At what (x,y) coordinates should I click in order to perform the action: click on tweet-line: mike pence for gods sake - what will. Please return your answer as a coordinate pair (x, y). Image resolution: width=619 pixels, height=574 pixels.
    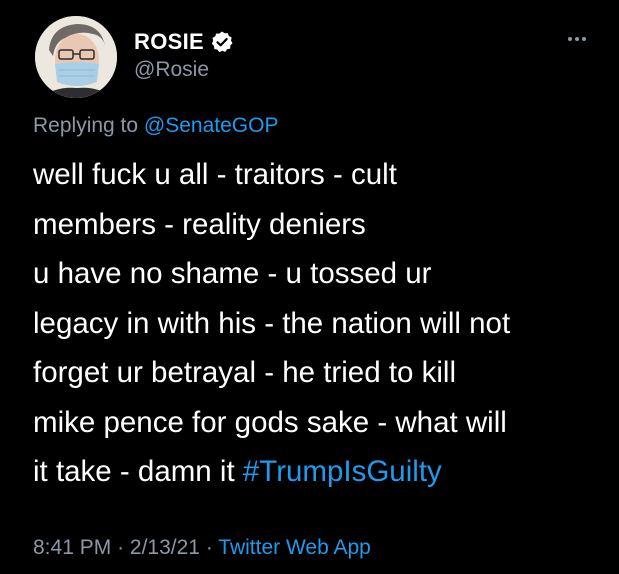
    Looking at the image, I should click on (270, 422).